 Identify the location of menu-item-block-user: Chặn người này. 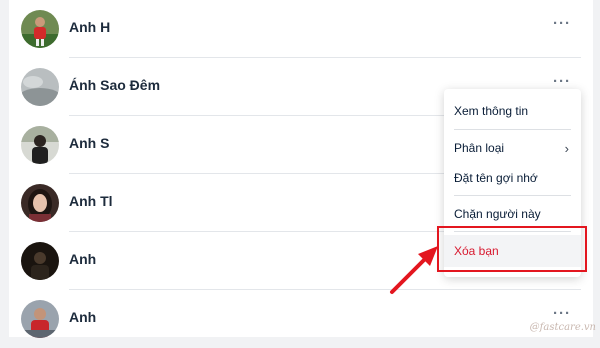
(512, 214).